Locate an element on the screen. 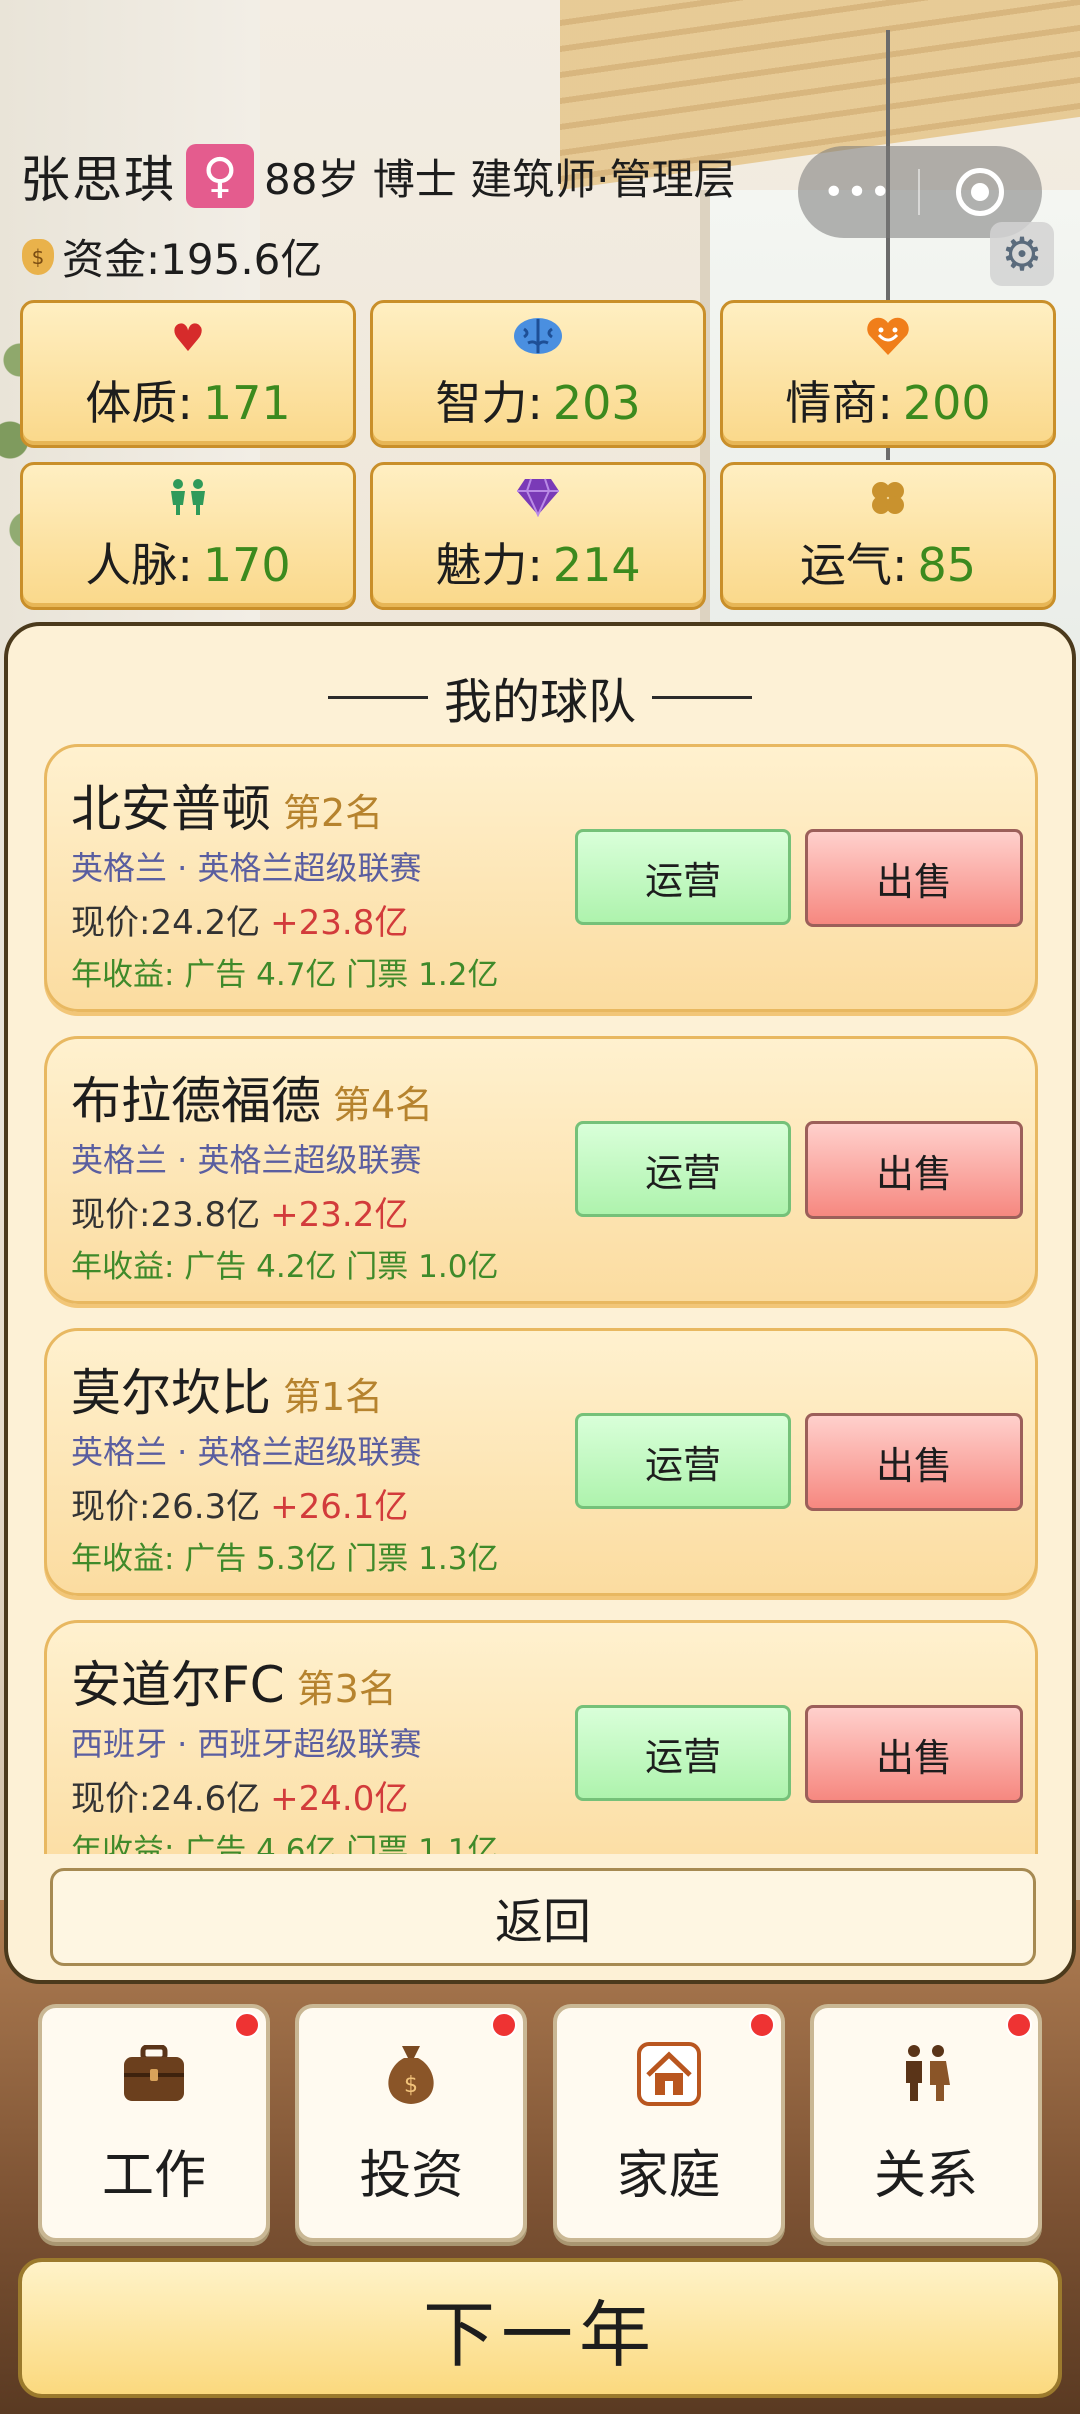 The width and height of the screenshot is (1080, 2414). nav-label: 家庭 is located at coordinates (668, 2176).